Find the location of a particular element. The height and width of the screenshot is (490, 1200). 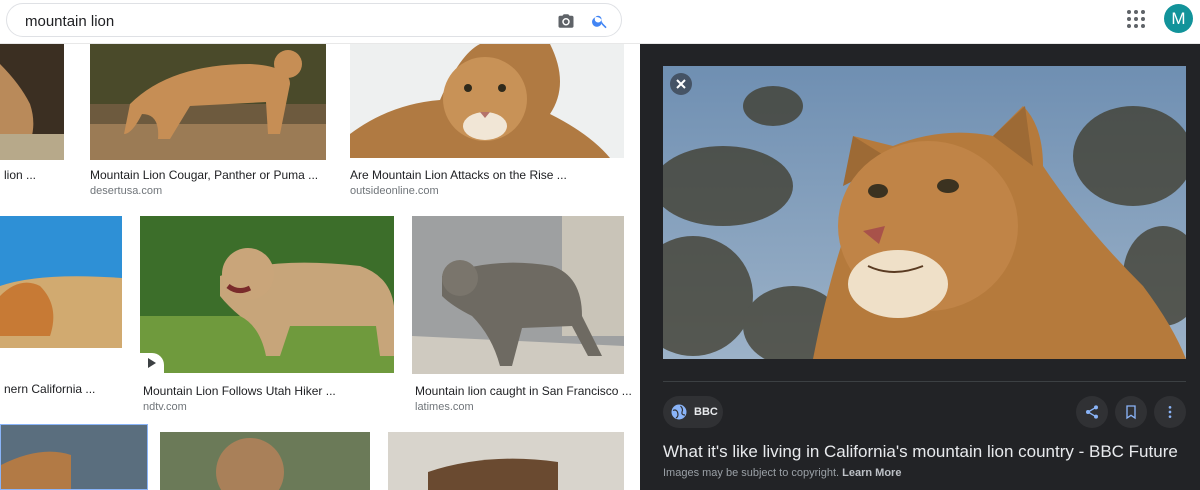

top-bar: M is located at coordinates (600, 22).